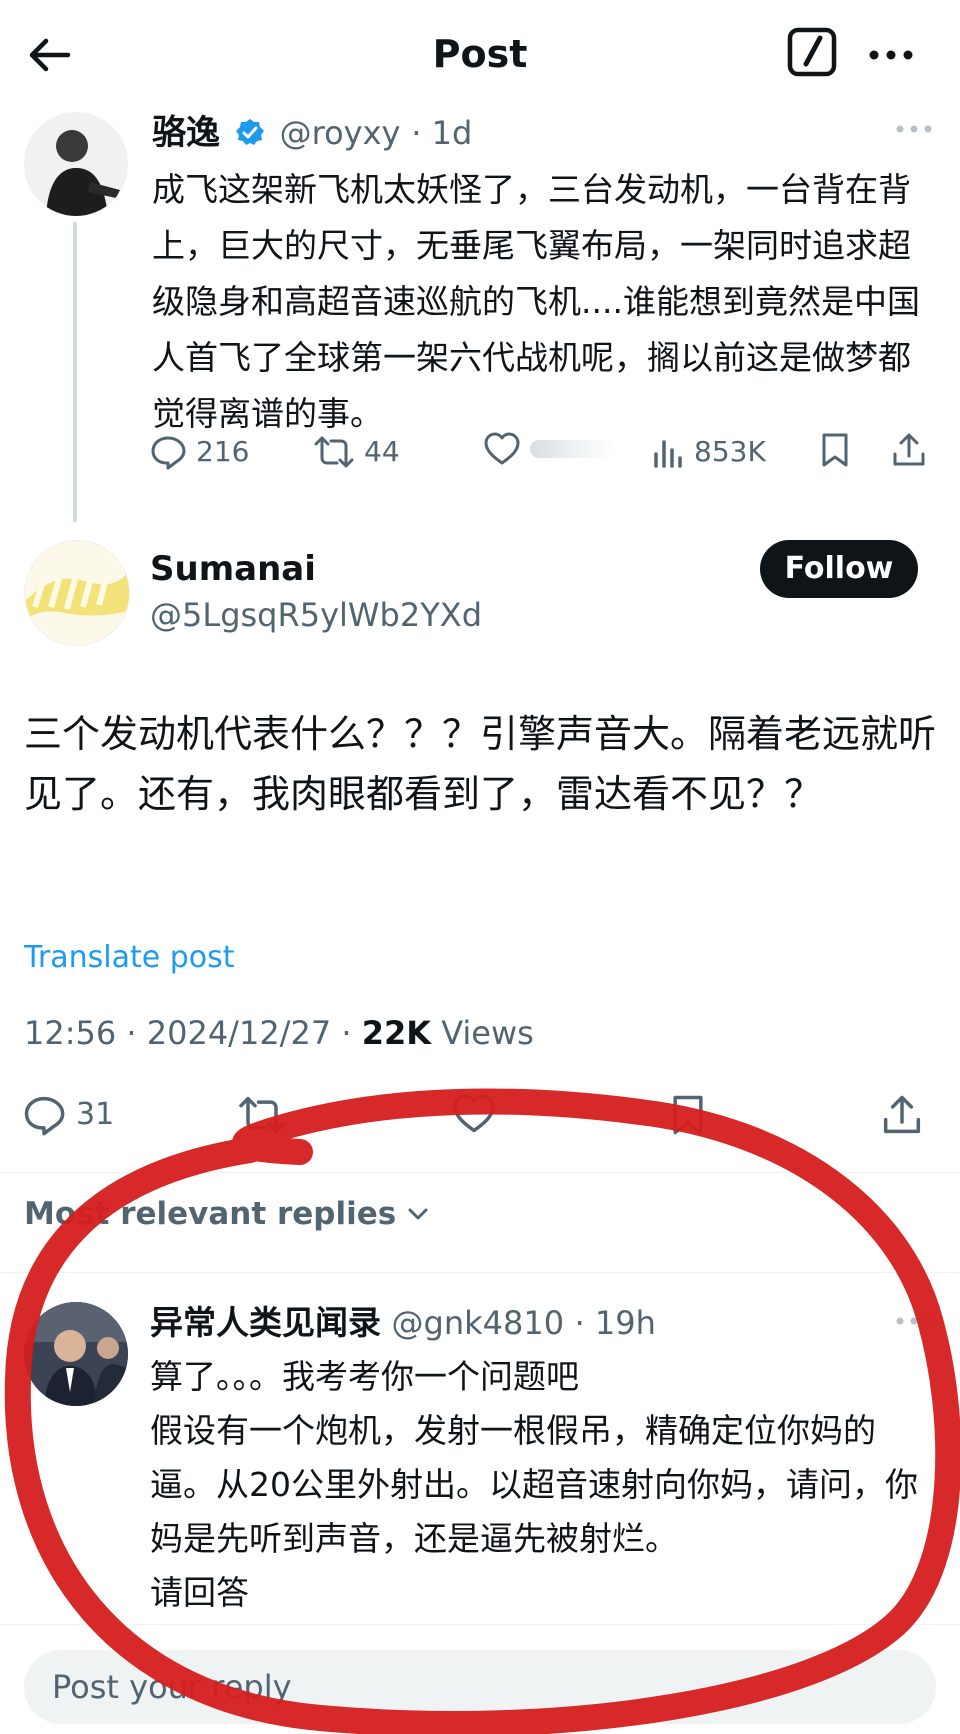 The width and height of the screenshot is (960, 1734). What do you see at coordinates (95, 1114) in the screenshot?
I see `reply-count: 31` at bounding box center [95, 1114].